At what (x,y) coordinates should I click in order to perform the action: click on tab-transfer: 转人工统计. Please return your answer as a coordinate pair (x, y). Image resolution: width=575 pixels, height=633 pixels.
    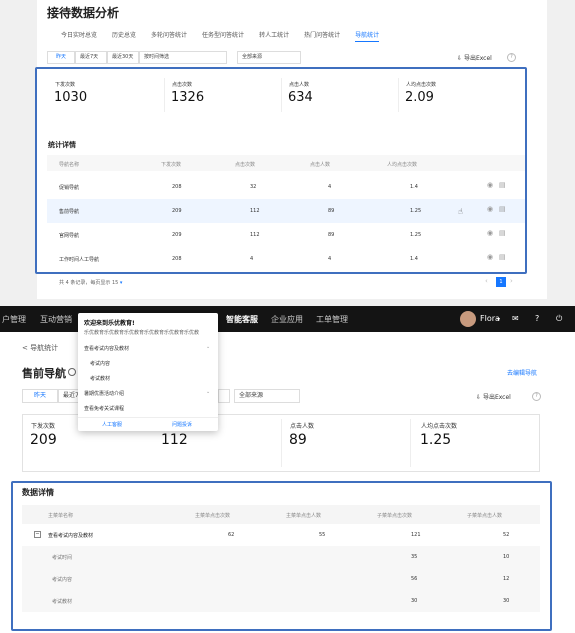
    Looking at the image, I should click on (274, 36).